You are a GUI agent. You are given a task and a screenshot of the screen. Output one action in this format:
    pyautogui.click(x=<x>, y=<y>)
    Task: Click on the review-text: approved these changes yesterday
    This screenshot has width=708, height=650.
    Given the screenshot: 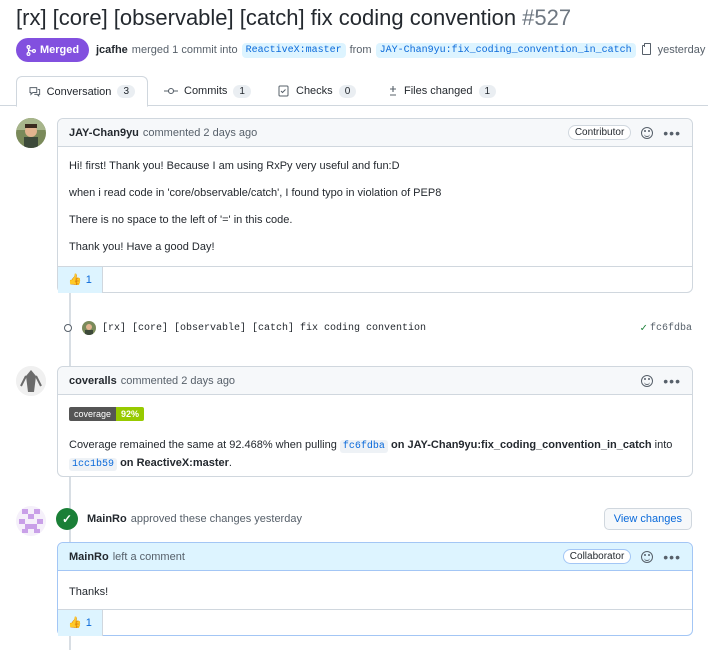 What is the action you would take?
    pyautogui.click(x=216, y=519)
    